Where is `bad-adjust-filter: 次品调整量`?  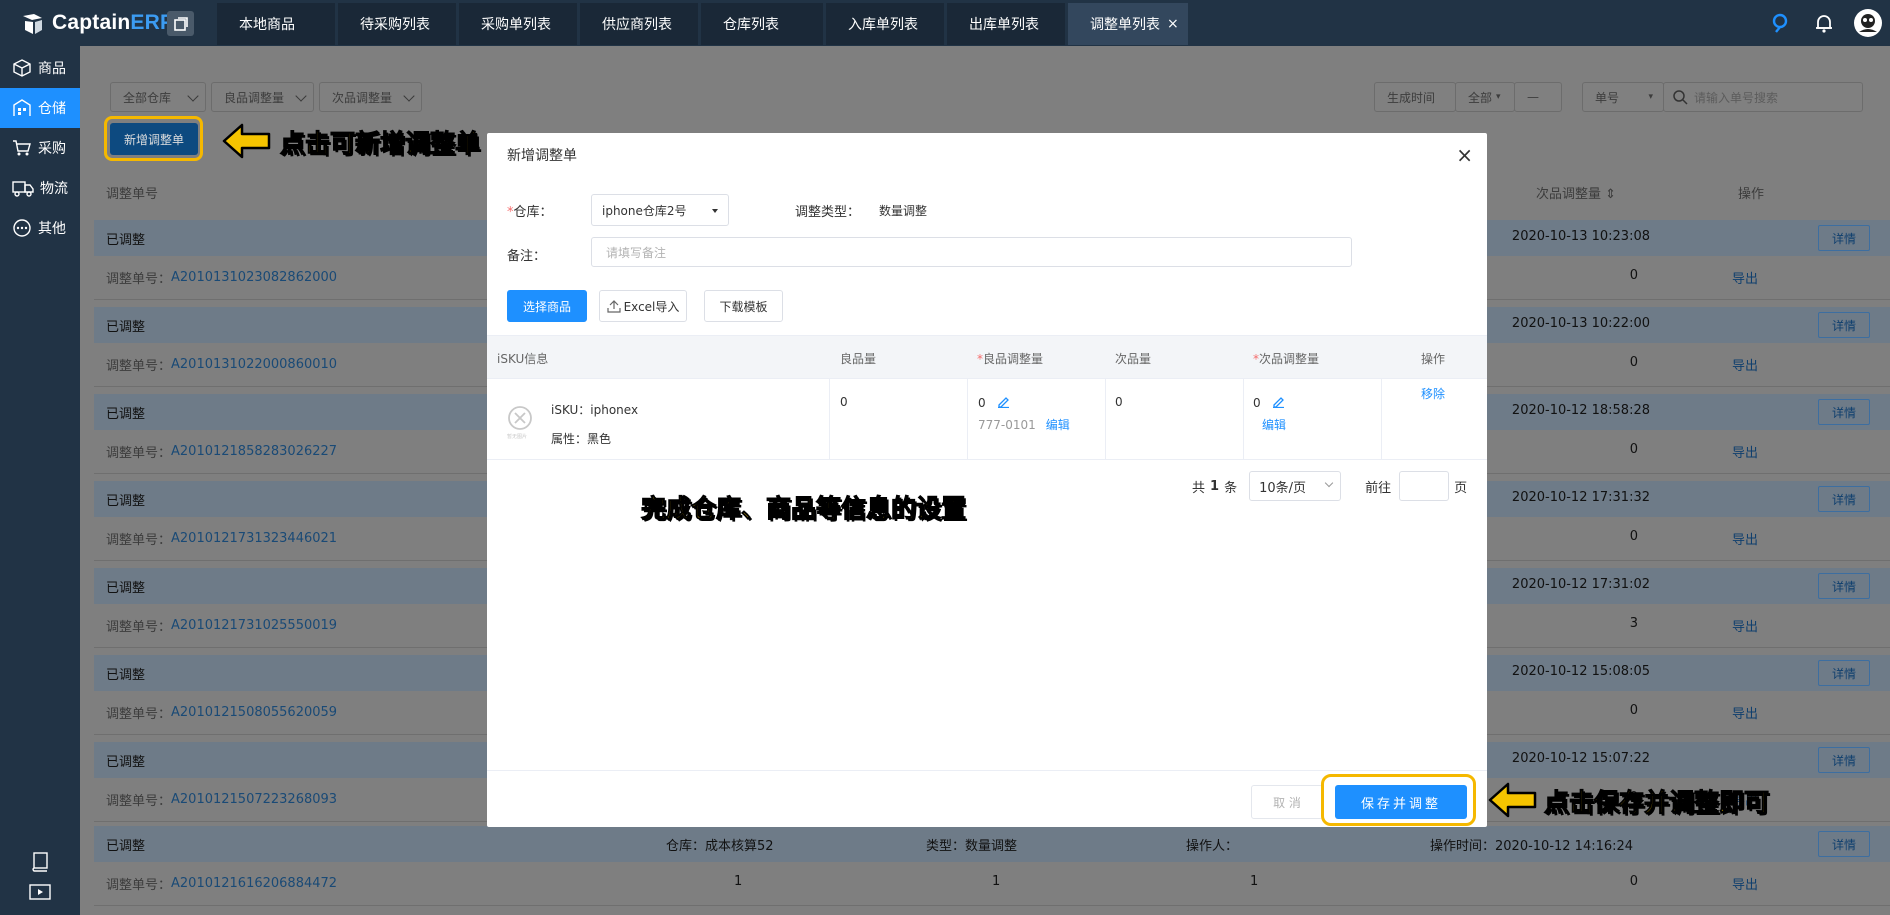
bad-adjust-filter: 次品调整量 is located at coordinates (370, 97).